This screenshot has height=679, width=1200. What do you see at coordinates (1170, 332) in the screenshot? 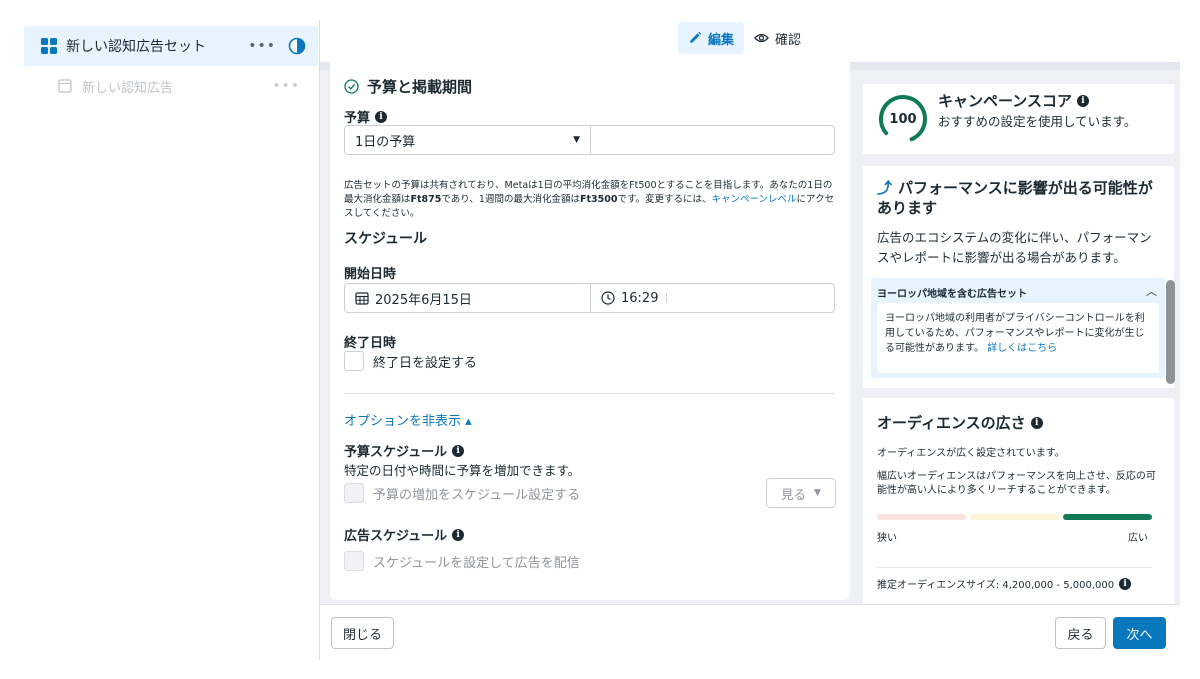
I see `vertical-scrollbar` at bounding box center [1170, 332].